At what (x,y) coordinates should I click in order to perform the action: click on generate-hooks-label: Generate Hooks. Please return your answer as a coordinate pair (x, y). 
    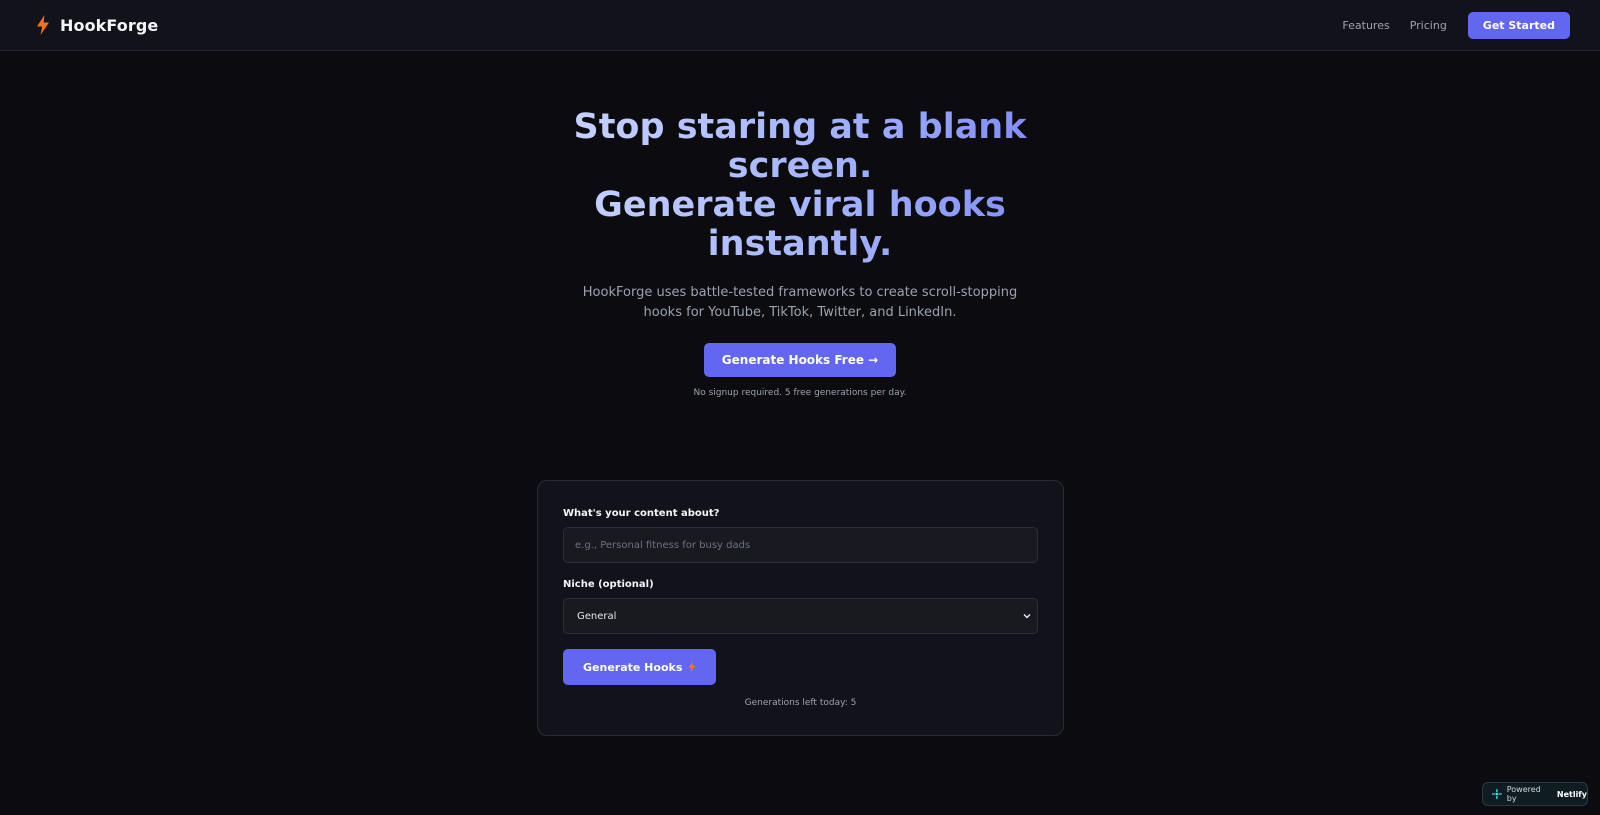
    Looking at the image, I should click on (633, 667).